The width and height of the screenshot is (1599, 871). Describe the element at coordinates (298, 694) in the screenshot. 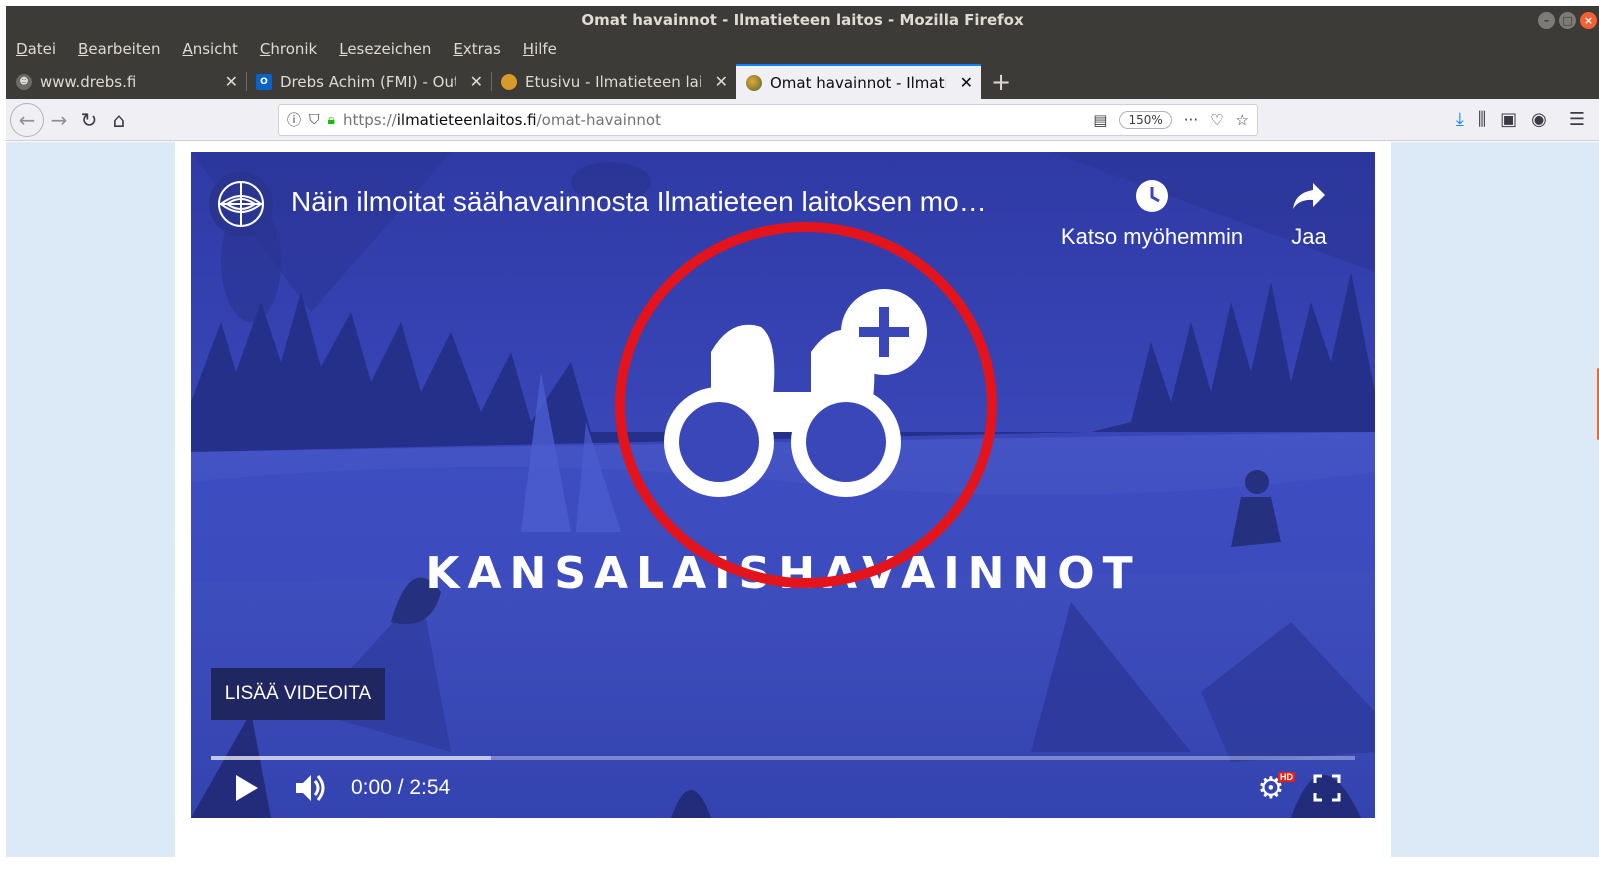

I see `more-videos-button: LISÄÄ VIDEOITA` at that location.